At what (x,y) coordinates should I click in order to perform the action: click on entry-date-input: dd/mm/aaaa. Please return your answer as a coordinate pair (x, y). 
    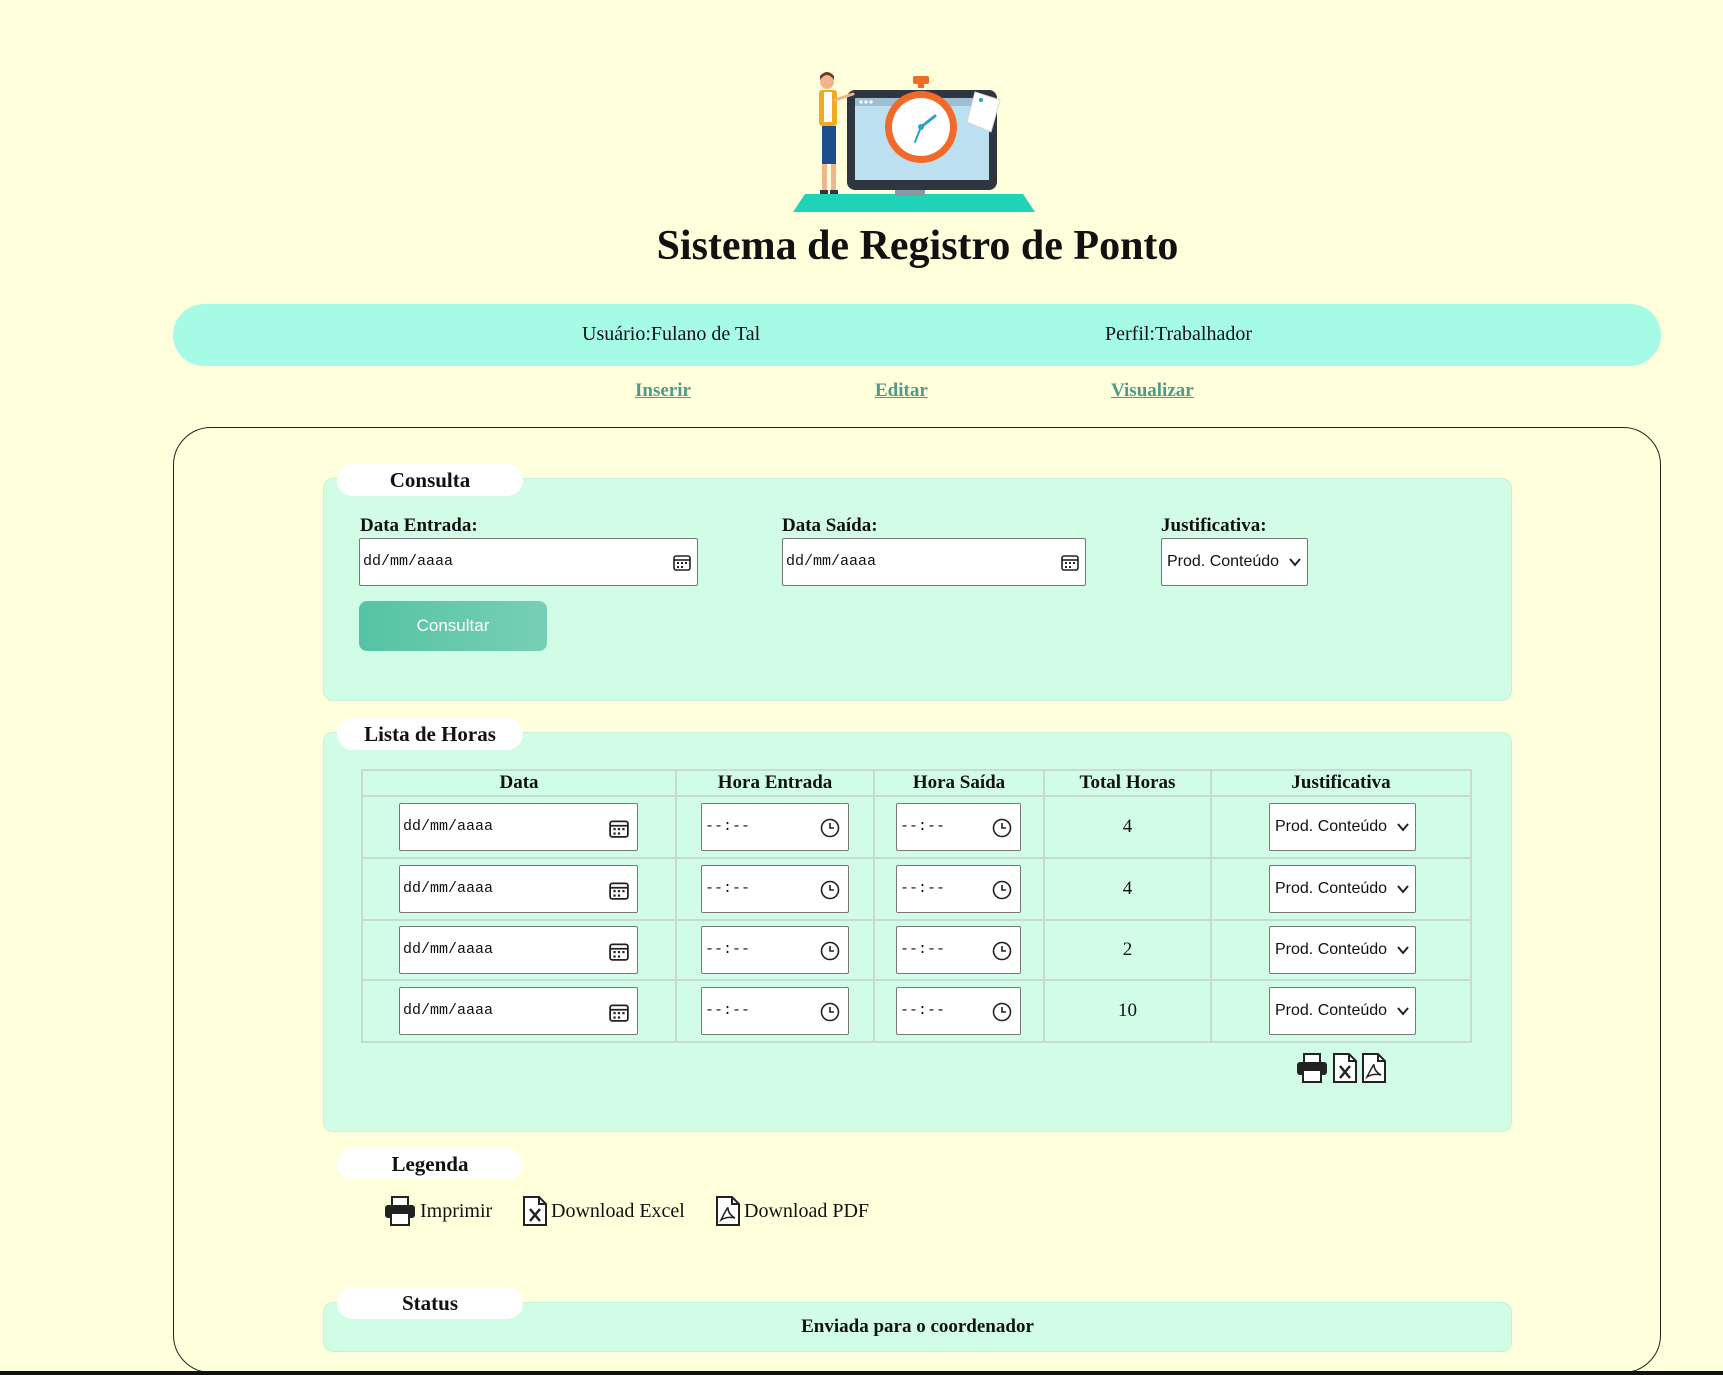
    Looking at the image, I should click on (528, 562).